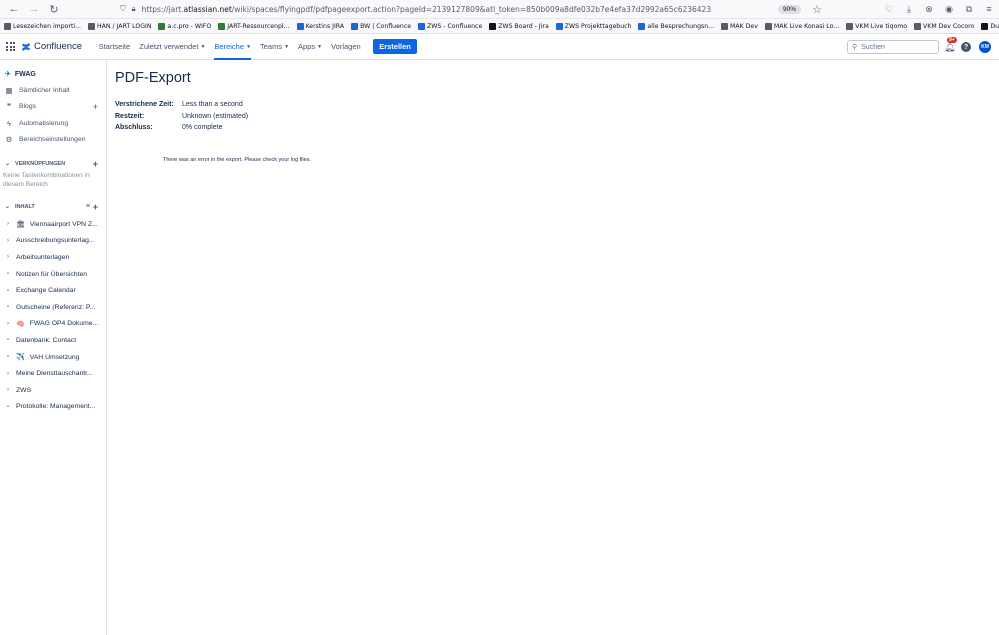 This screenshot has width=999, height=635. What do you see at coordinates (207, 9) in the screenshot?
I see `url-host: atlassian.net` at bounding box center [207, 9].